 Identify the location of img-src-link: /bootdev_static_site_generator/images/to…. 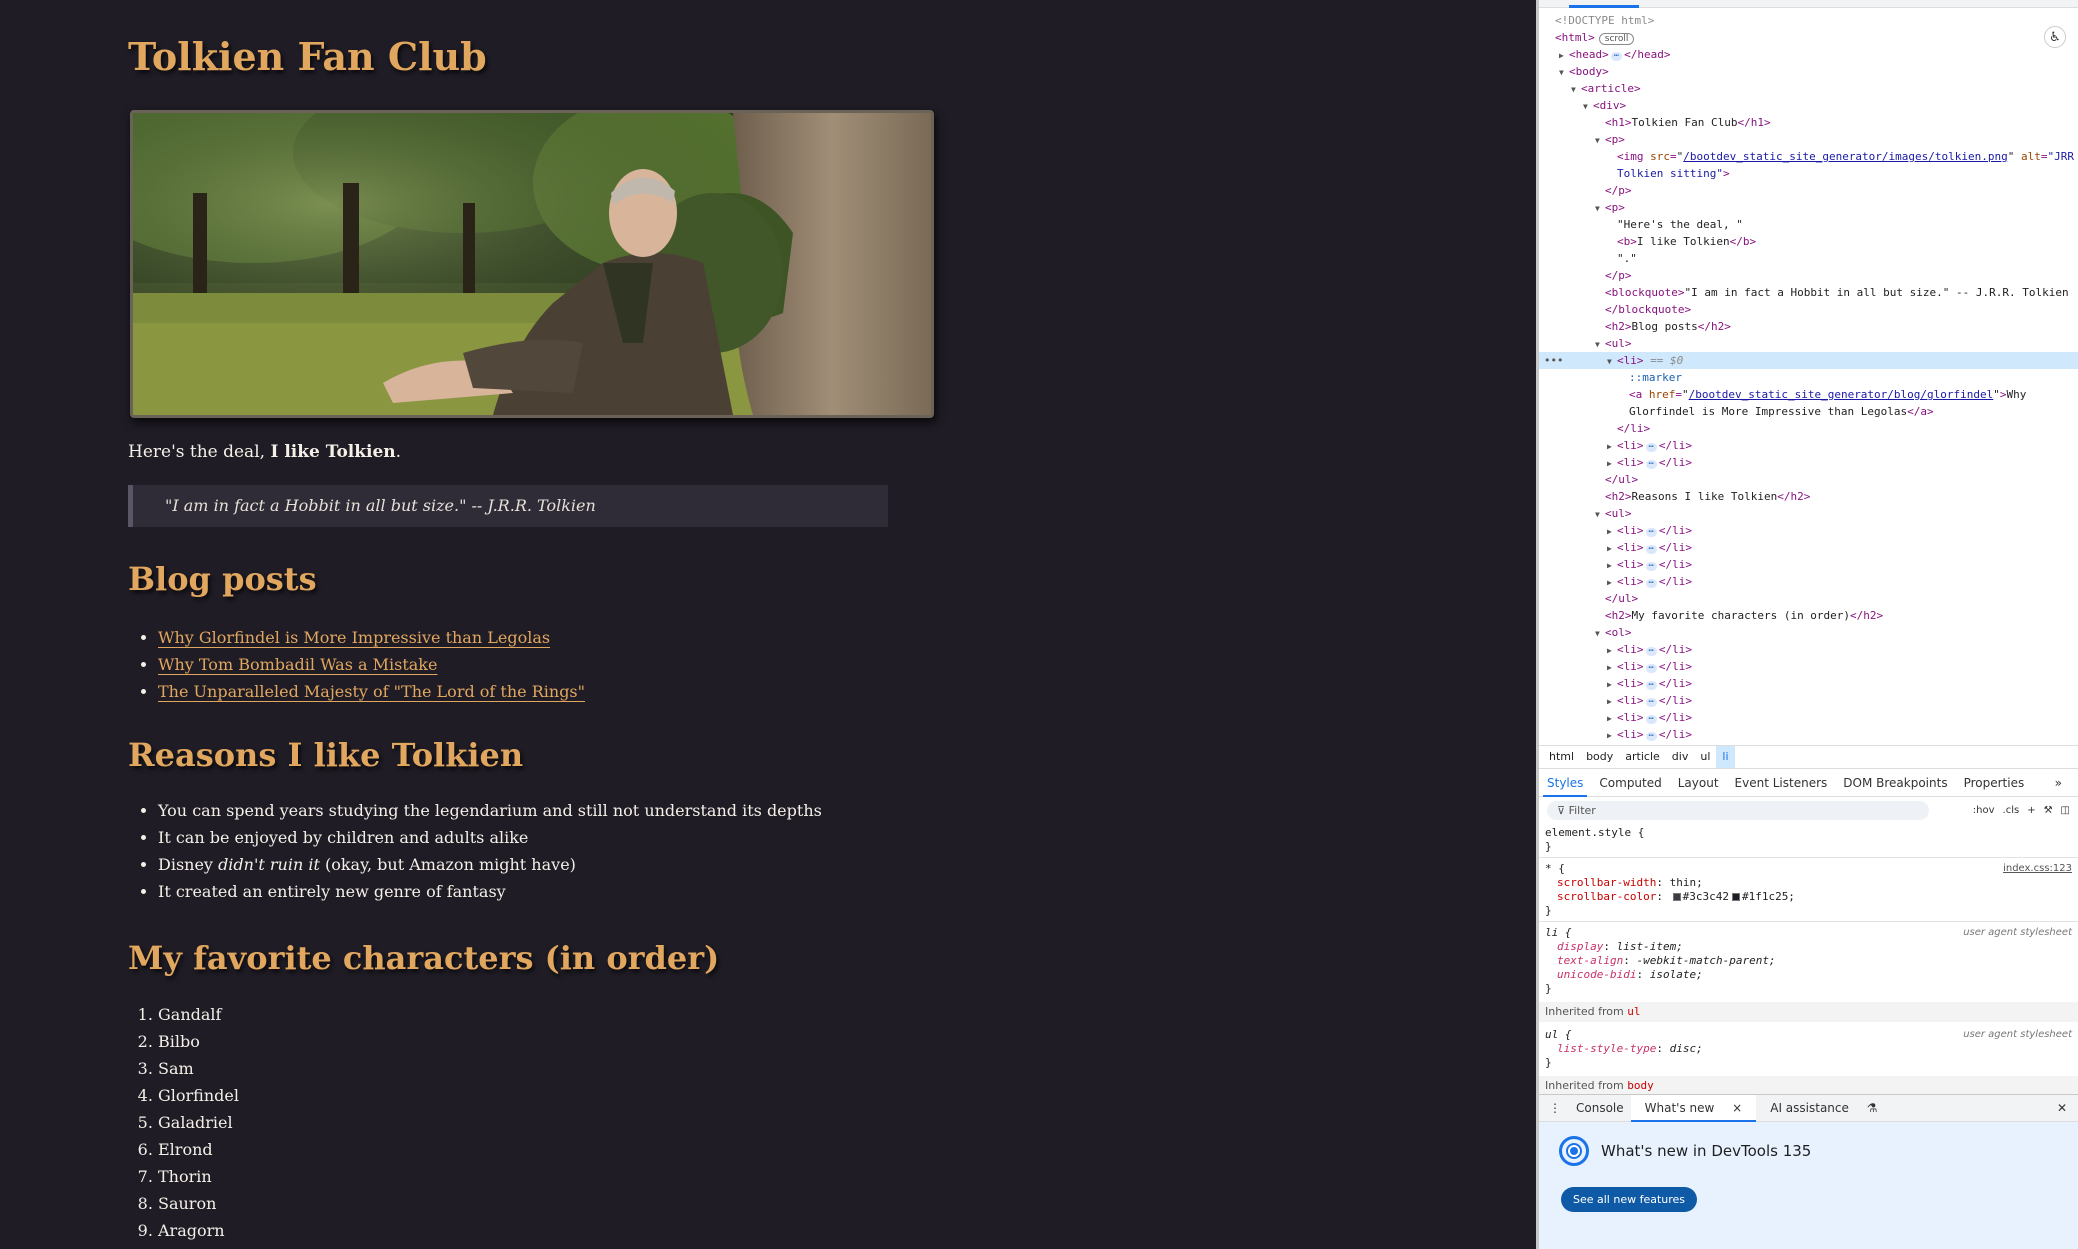
(1845, 156).